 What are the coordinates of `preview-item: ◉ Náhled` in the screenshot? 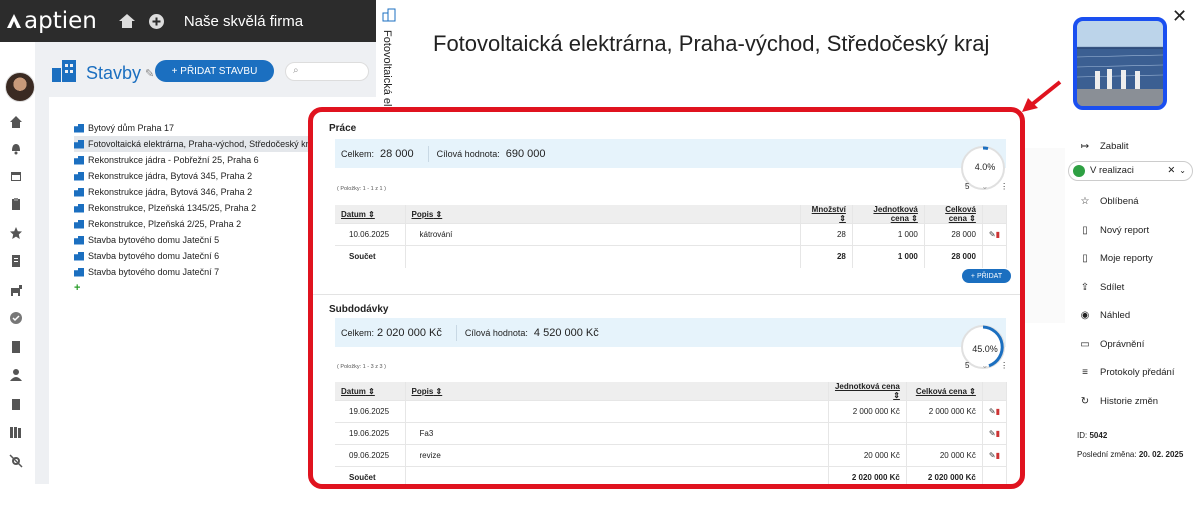 It's located at (1130, 316).